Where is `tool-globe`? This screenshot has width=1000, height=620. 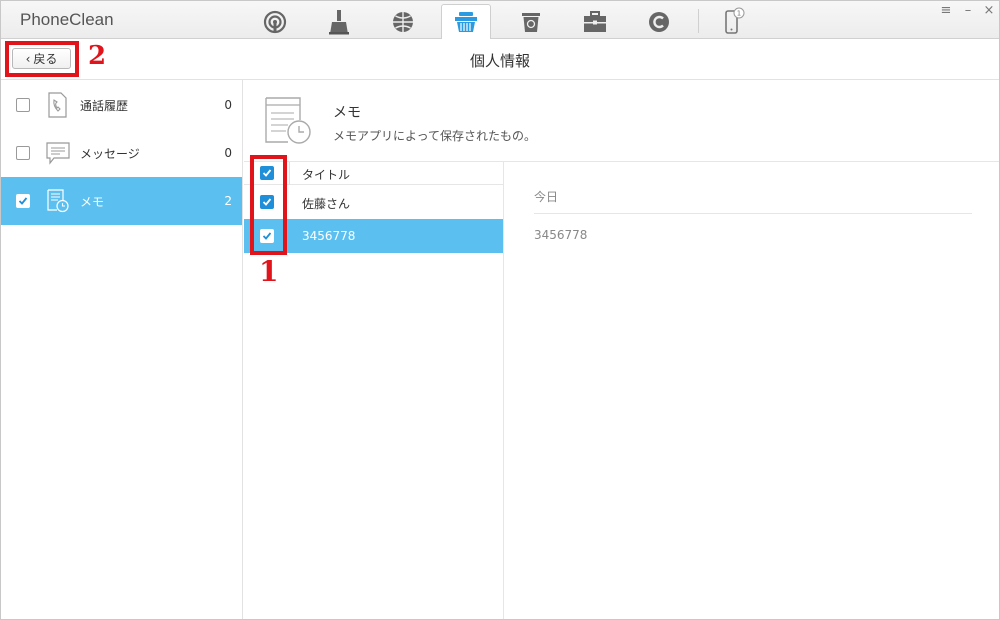
tool-globe is located at coordinates (403, 21).